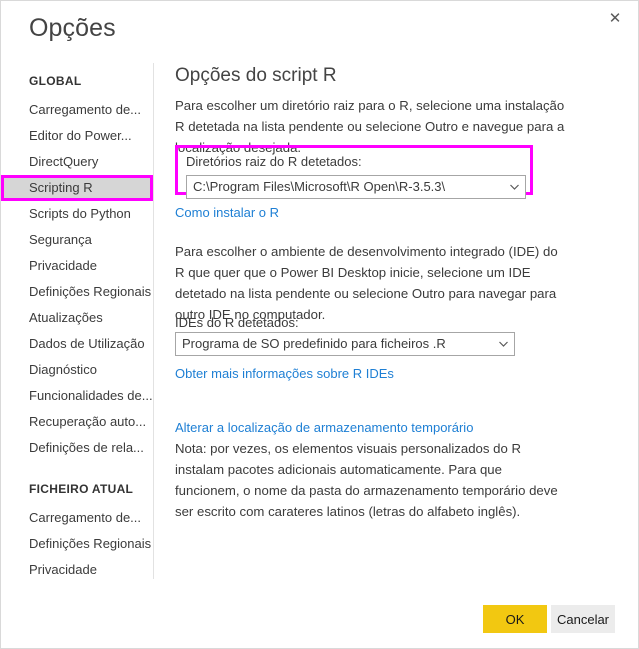  Describe the element at coordinates (227, 213) in the screenshot. I see `link-how-to-install-r: Como instalar o R` at that location.